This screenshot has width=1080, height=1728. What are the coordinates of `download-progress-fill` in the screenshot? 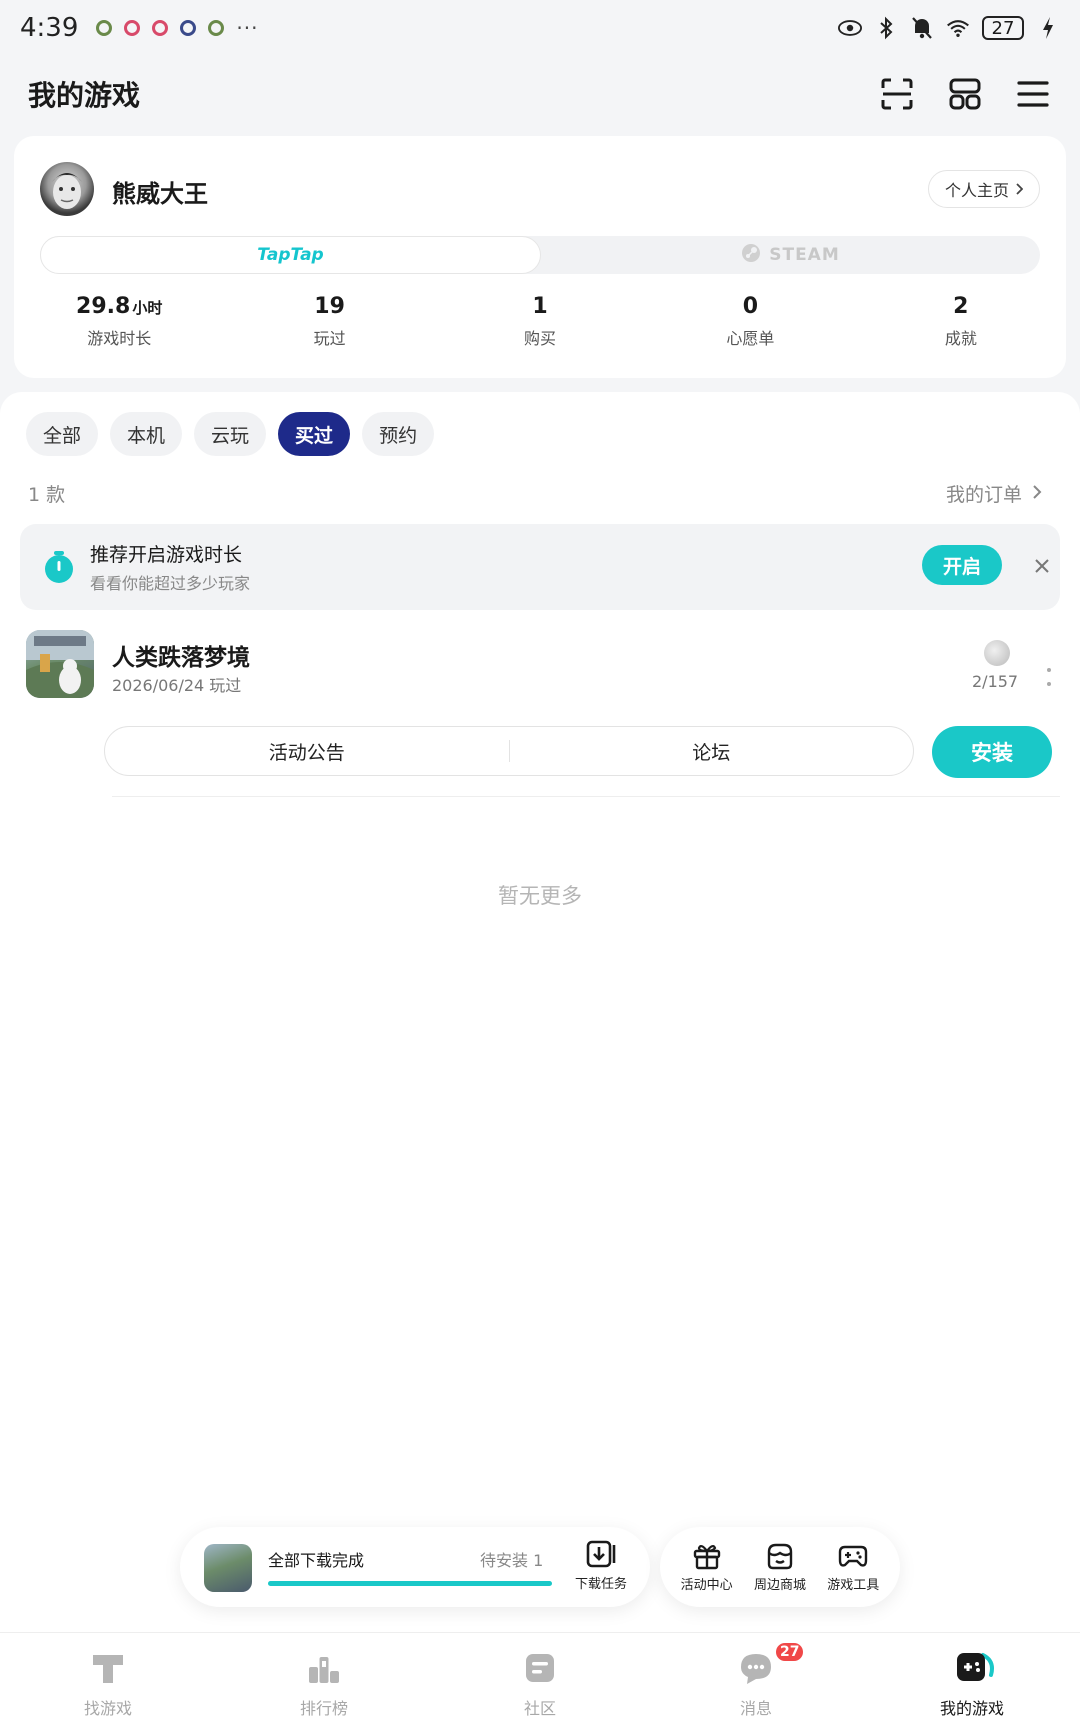 It's located at (410, 1583).